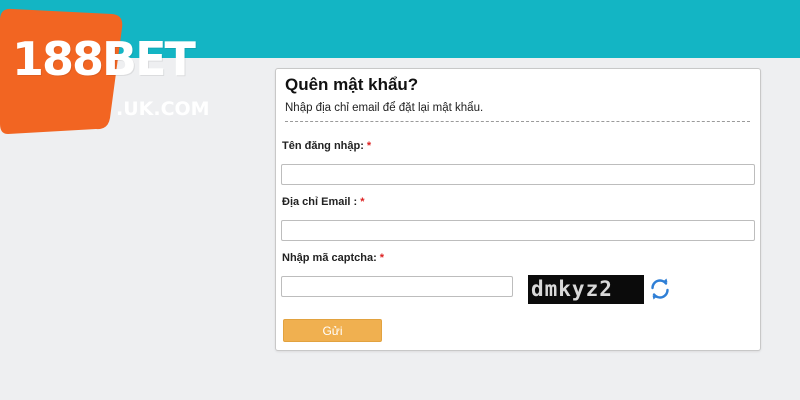  Describe the element at coordinates (397, 286) in the screenshot. I see `captcha-input` at that location.